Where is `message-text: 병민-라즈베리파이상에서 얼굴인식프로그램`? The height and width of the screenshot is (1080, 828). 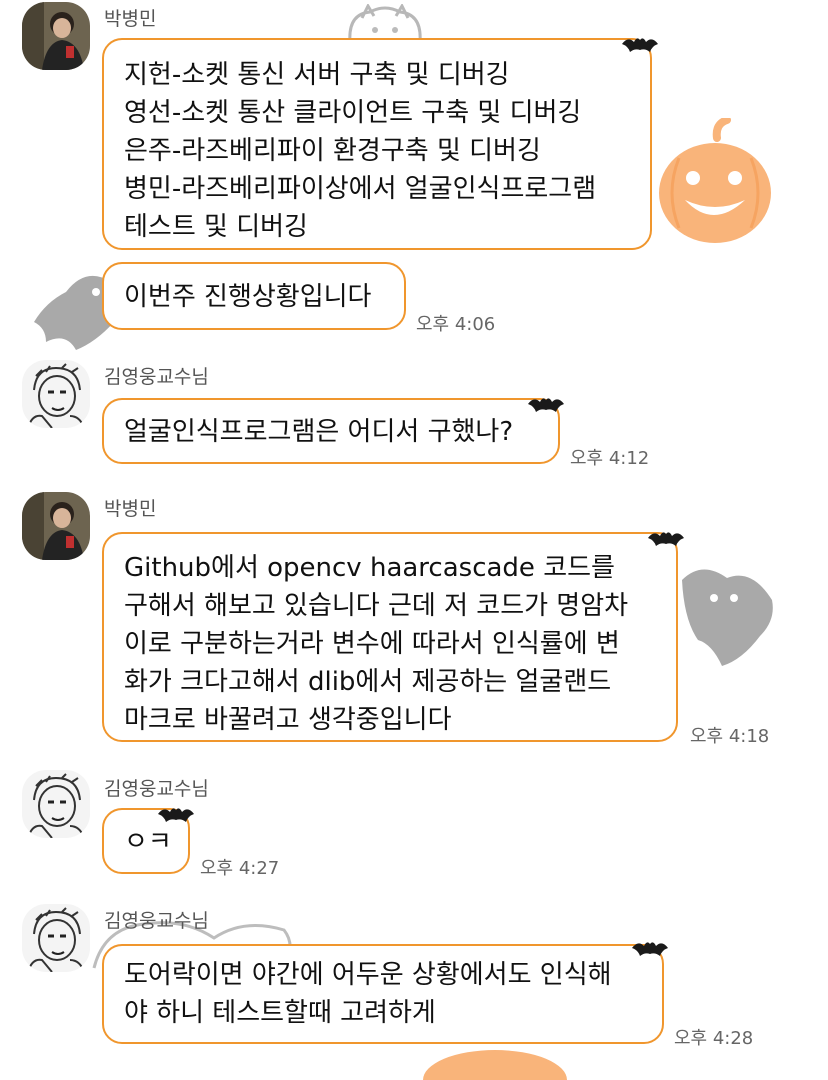
message-text: 병민-라즈베리파이상에서 얼굴인식프로그램 is located at coordinates (360, 189).